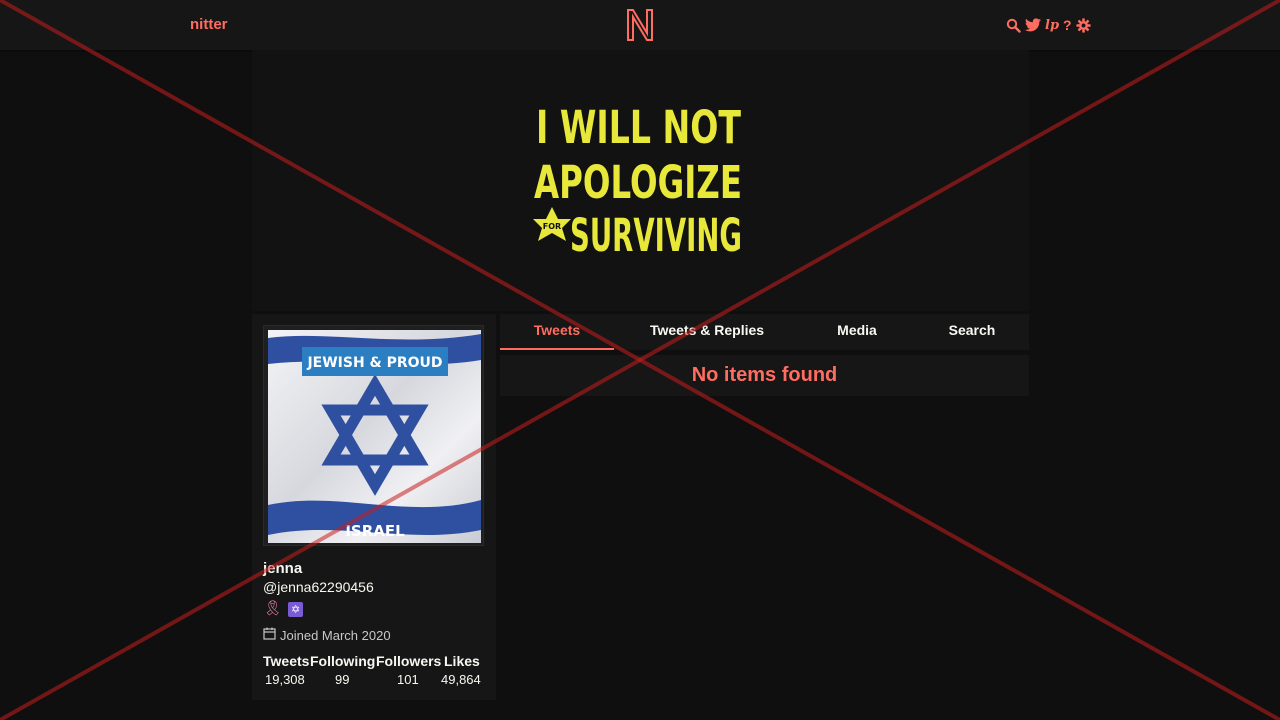 The width and height of the screenshot is (1280, 720). I want to click on stat-label: Following, so click(343, 661).